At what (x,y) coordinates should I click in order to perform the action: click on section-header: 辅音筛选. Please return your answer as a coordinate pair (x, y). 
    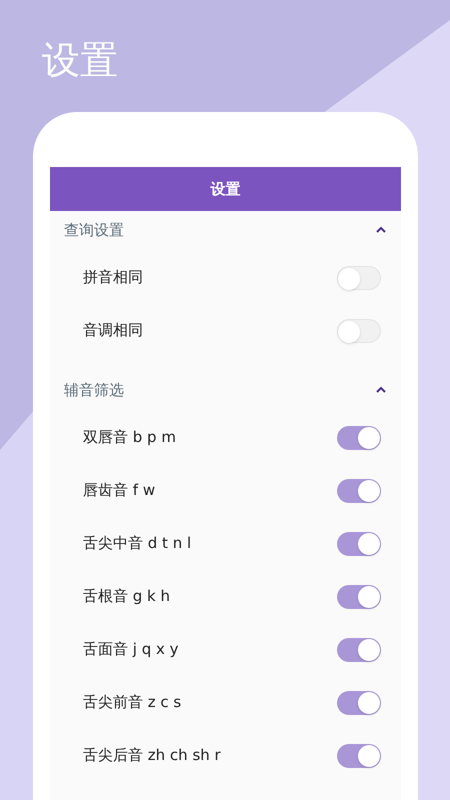
    Looking at the image, I should click on (94, 390).